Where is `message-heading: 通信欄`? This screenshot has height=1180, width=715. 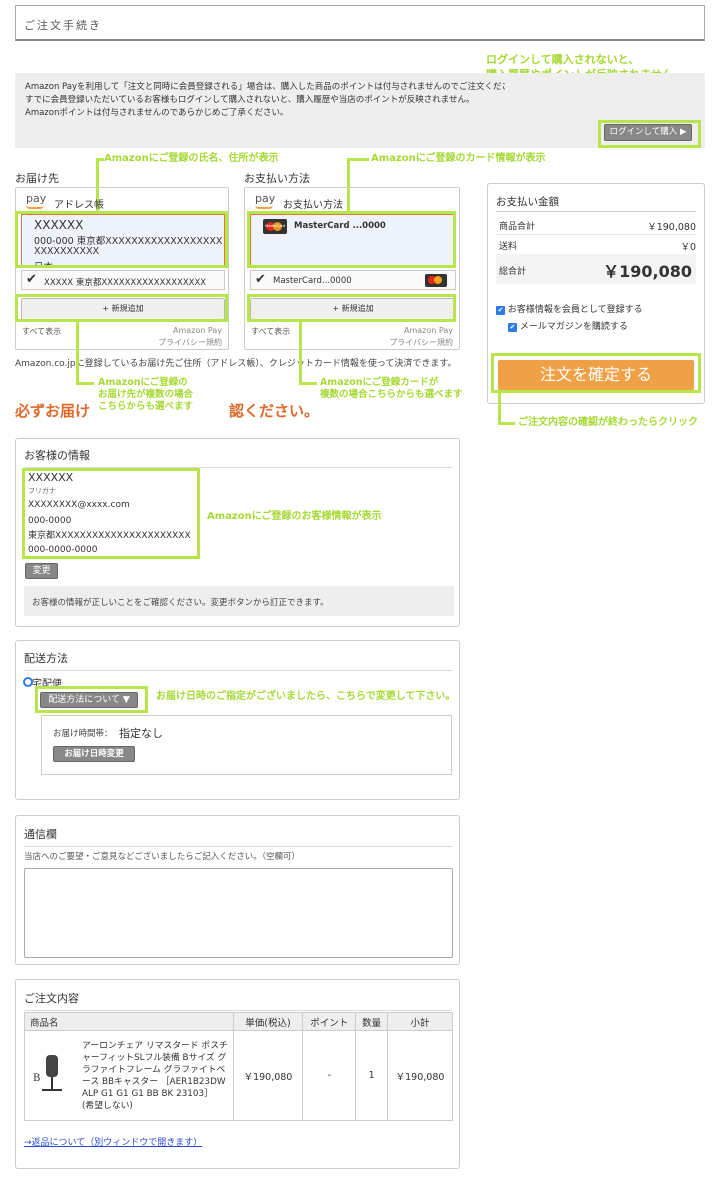
message-heading: 通信欄 is located at coordinates (238, 836).